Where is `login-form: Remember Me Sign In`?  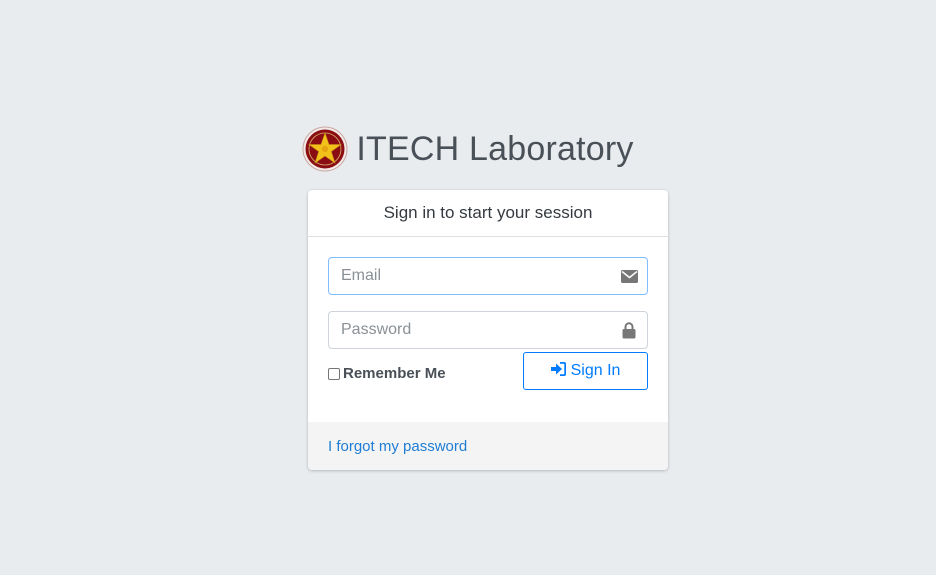
login-form: Remember Me Sign In is located at coordinates (488, 330).